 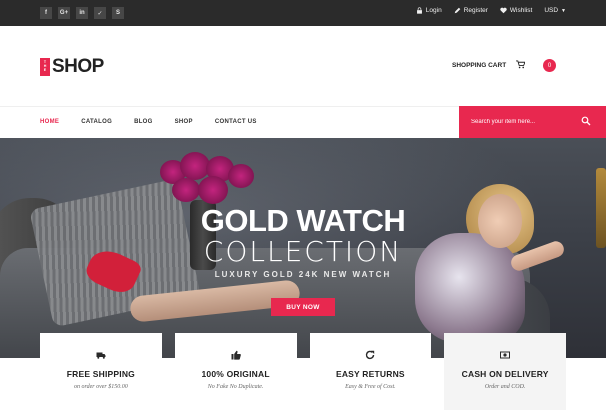 What do you see at coordinates (479, 65) in the screenshot?
I see `shopping-cart-link: SHOPPING CART` at bounding box center [479, 65].